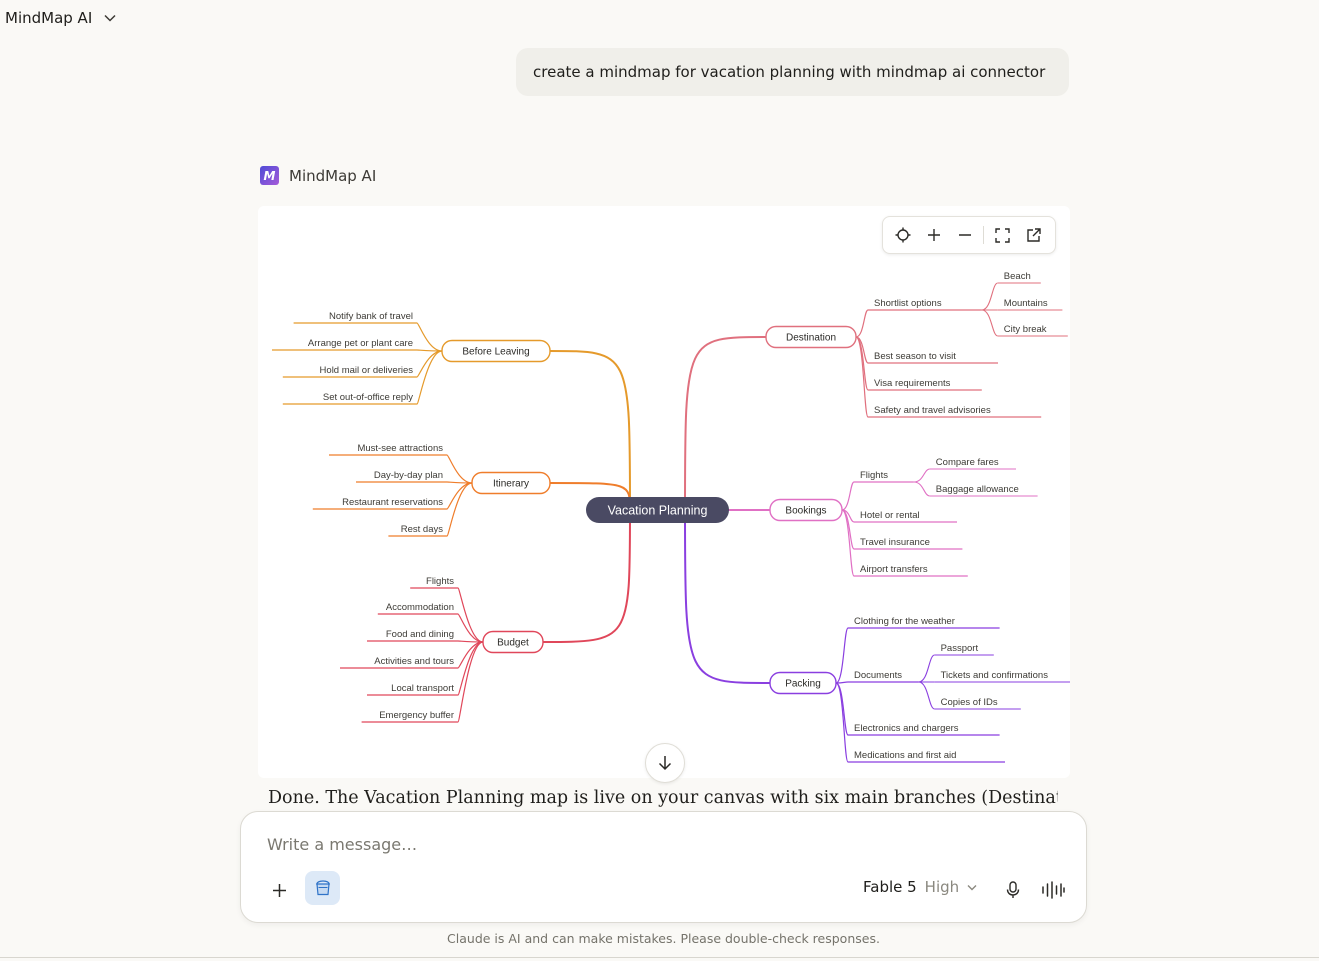 Image resolution: width=1319 pixels, height=961 pixels. What do you see at coordinates (995, 675) in the screenshot?
I see `mindmap-leaf: Tickets and confirmations` at bounding box center [995, 675].